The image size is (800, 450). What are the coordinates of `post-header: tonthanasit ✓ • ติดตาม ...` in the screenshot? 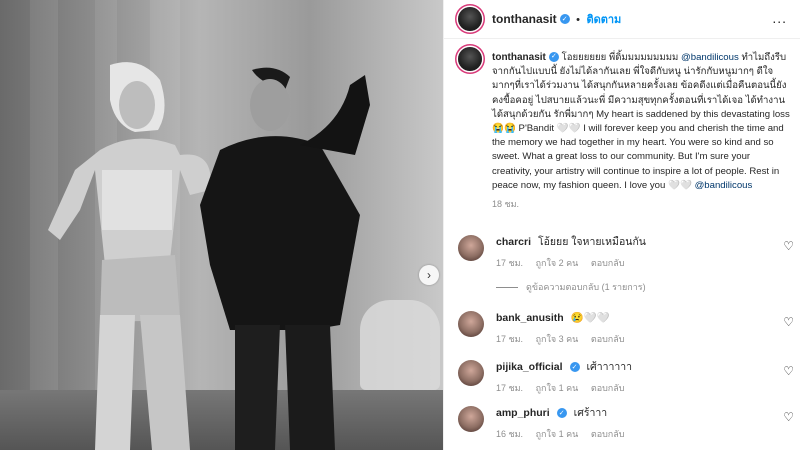 It's located at (622, 19).